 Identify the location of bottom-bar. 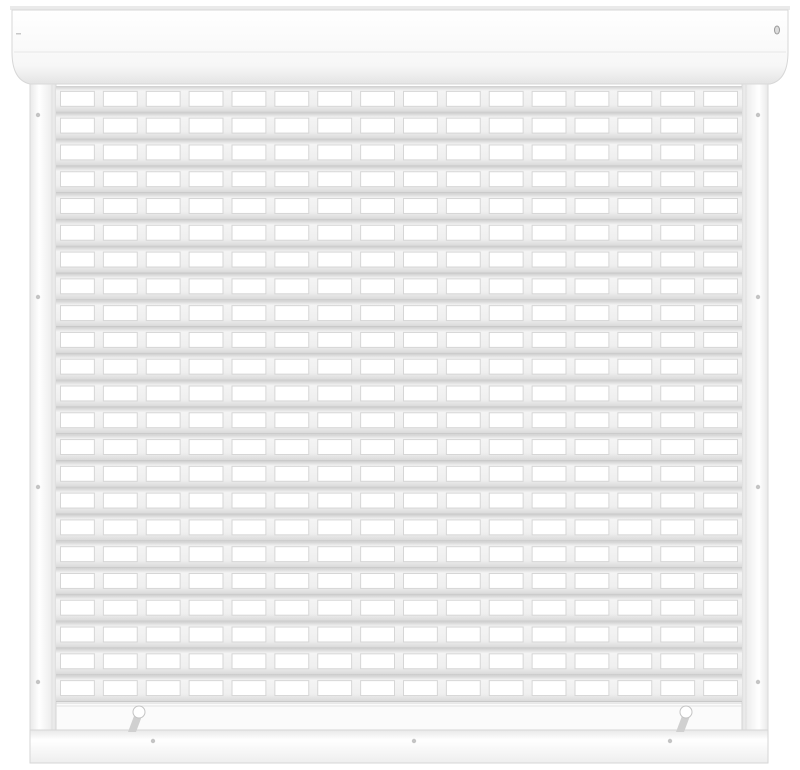
(399, 716).